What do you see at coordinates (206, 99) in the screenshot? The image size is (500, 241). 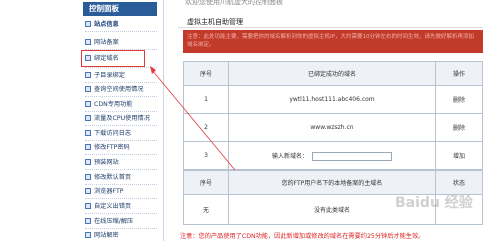 I see `row-number: 1` at bounding box center [206, 99].